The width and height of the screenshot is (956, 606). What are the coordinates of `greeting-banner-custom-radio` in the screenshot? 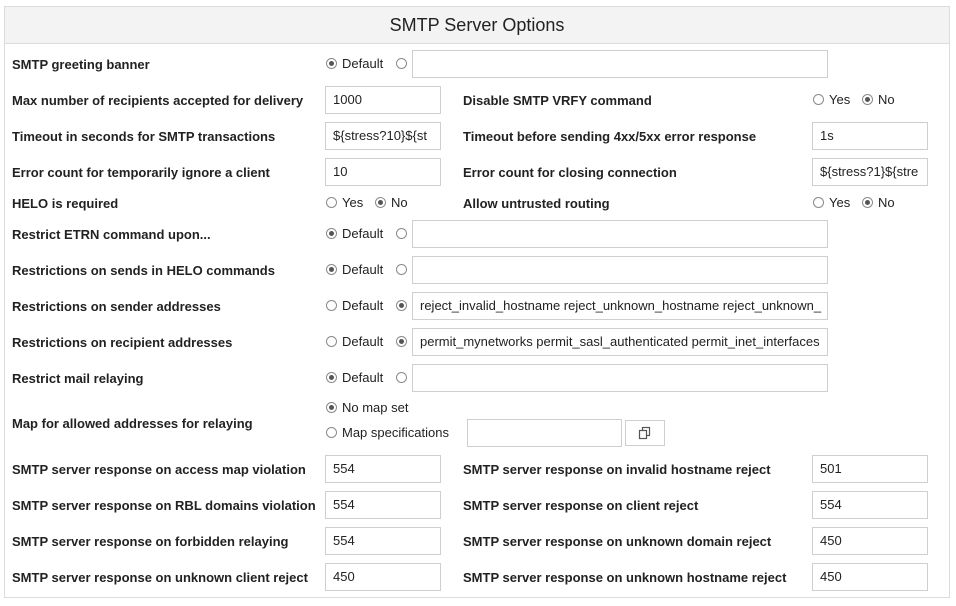 It's located at (401, 63).